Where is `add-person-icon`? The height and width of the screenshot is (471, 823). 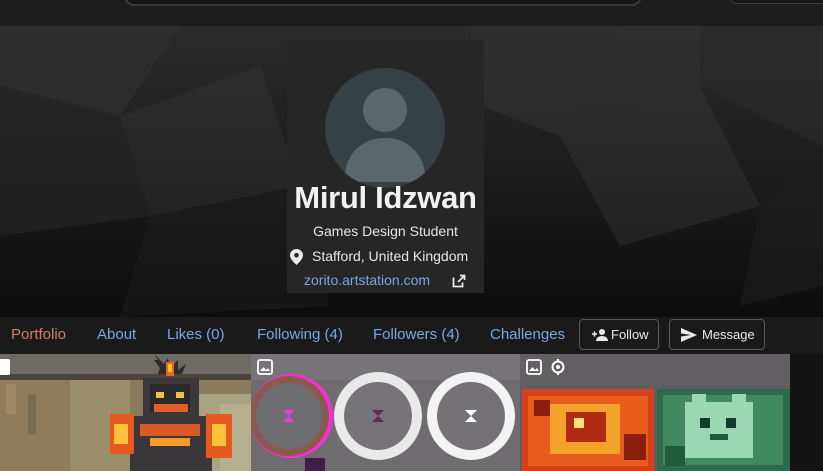
add-person-icon is located at coordinates (600, 335).